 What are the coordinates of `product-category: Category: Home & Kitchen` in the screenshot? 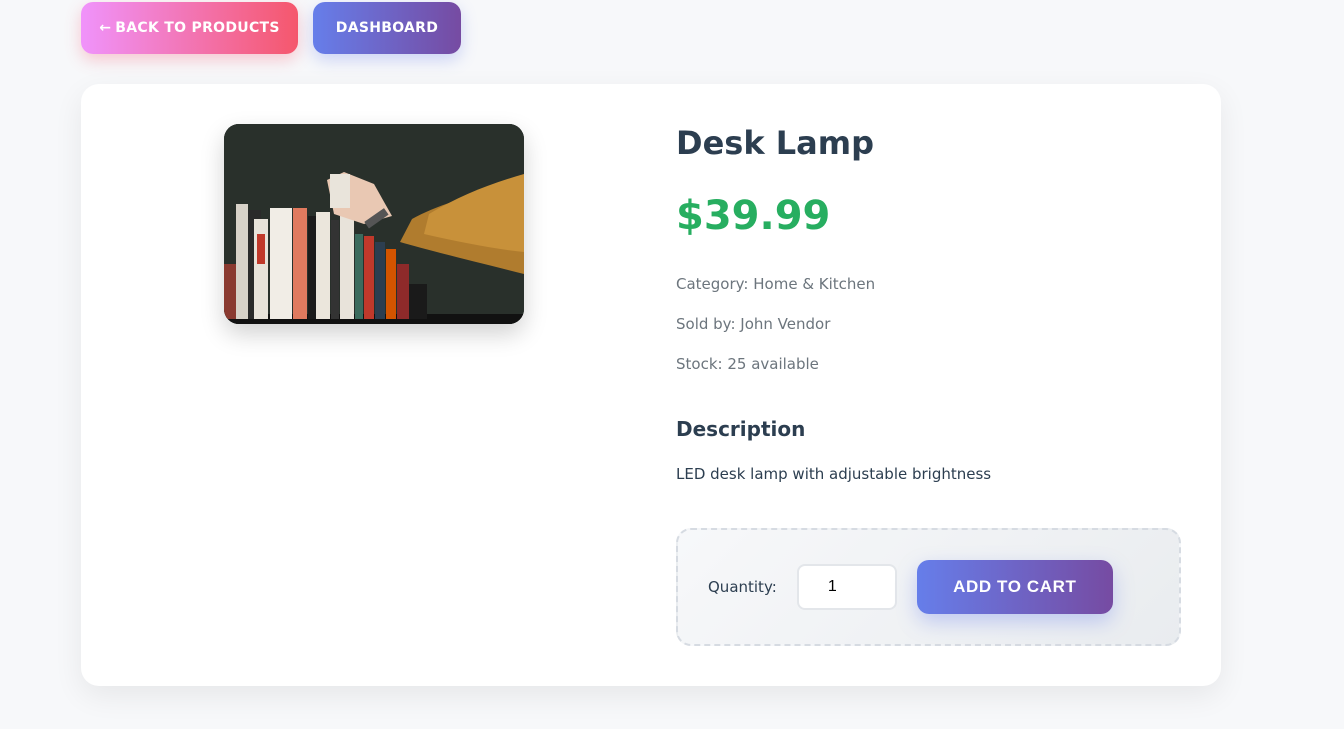 It's located at (776, 284).